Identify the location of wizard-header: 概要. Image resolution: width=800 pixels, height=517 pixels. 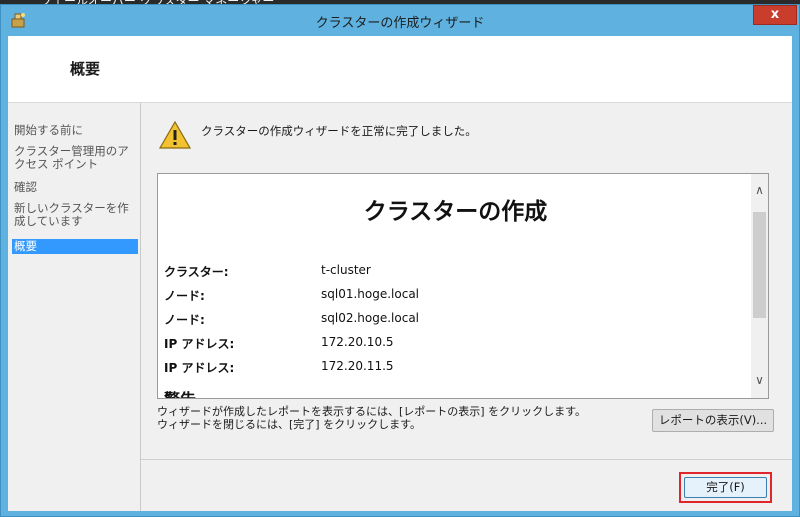
(400, 69).